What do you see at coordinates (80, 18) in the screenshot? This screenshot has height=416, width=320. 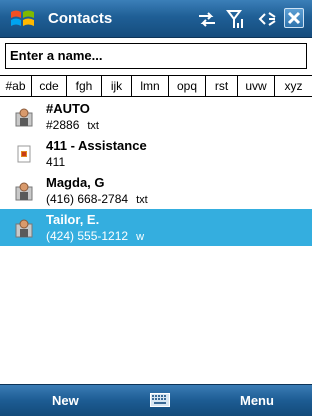 I see `window-title: Contacts` at bounding box center [80, 18].